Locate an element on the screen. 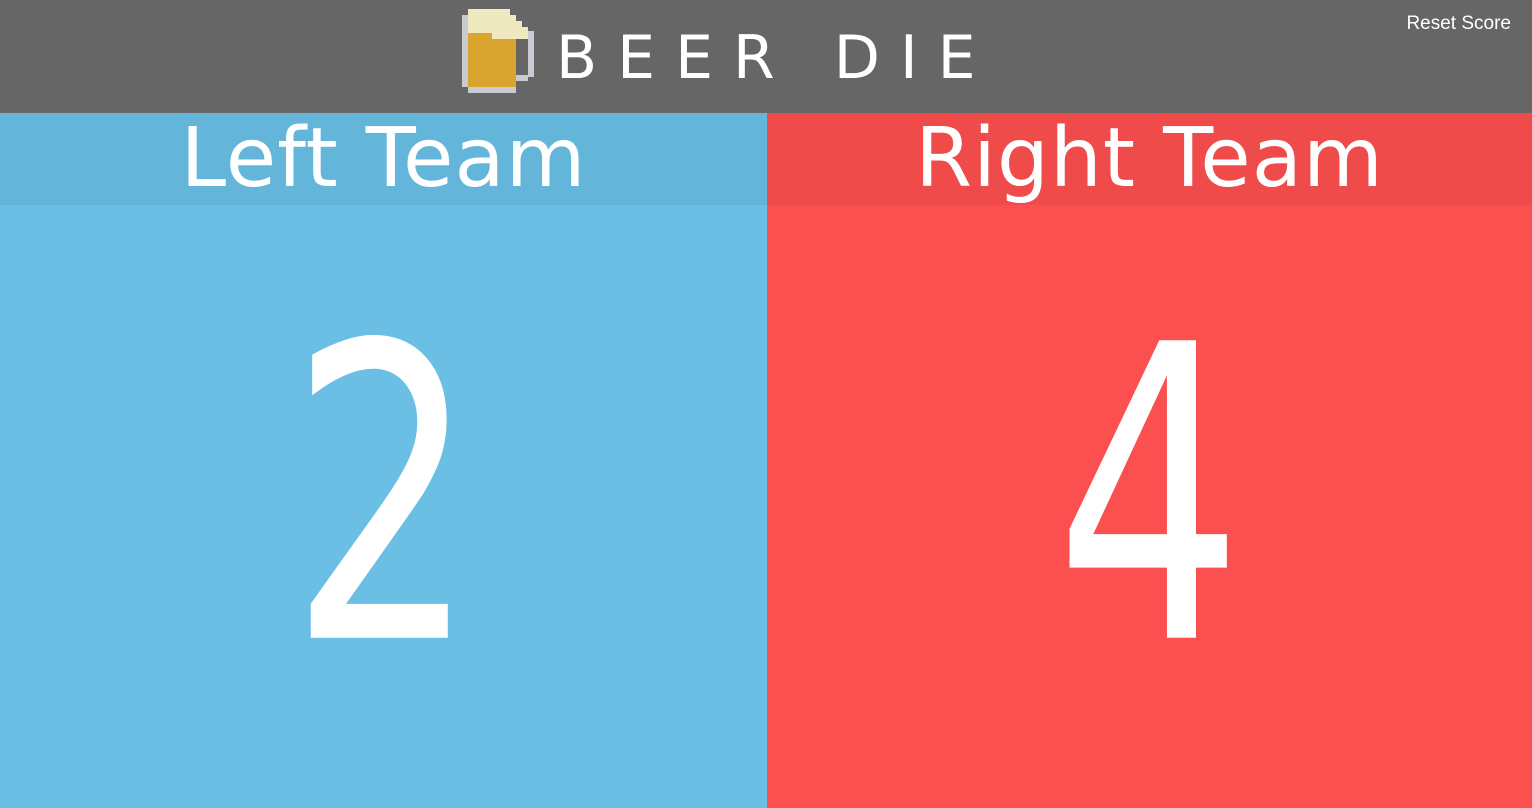  app-title: BEER DIE is located at coordinates (776, 58).